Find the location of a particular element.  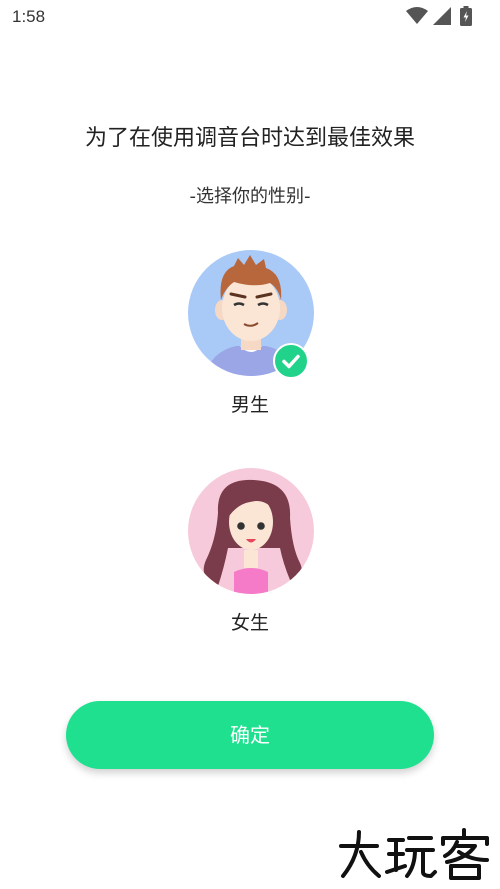

selected-check-icon is located at coordinates (291, 361).